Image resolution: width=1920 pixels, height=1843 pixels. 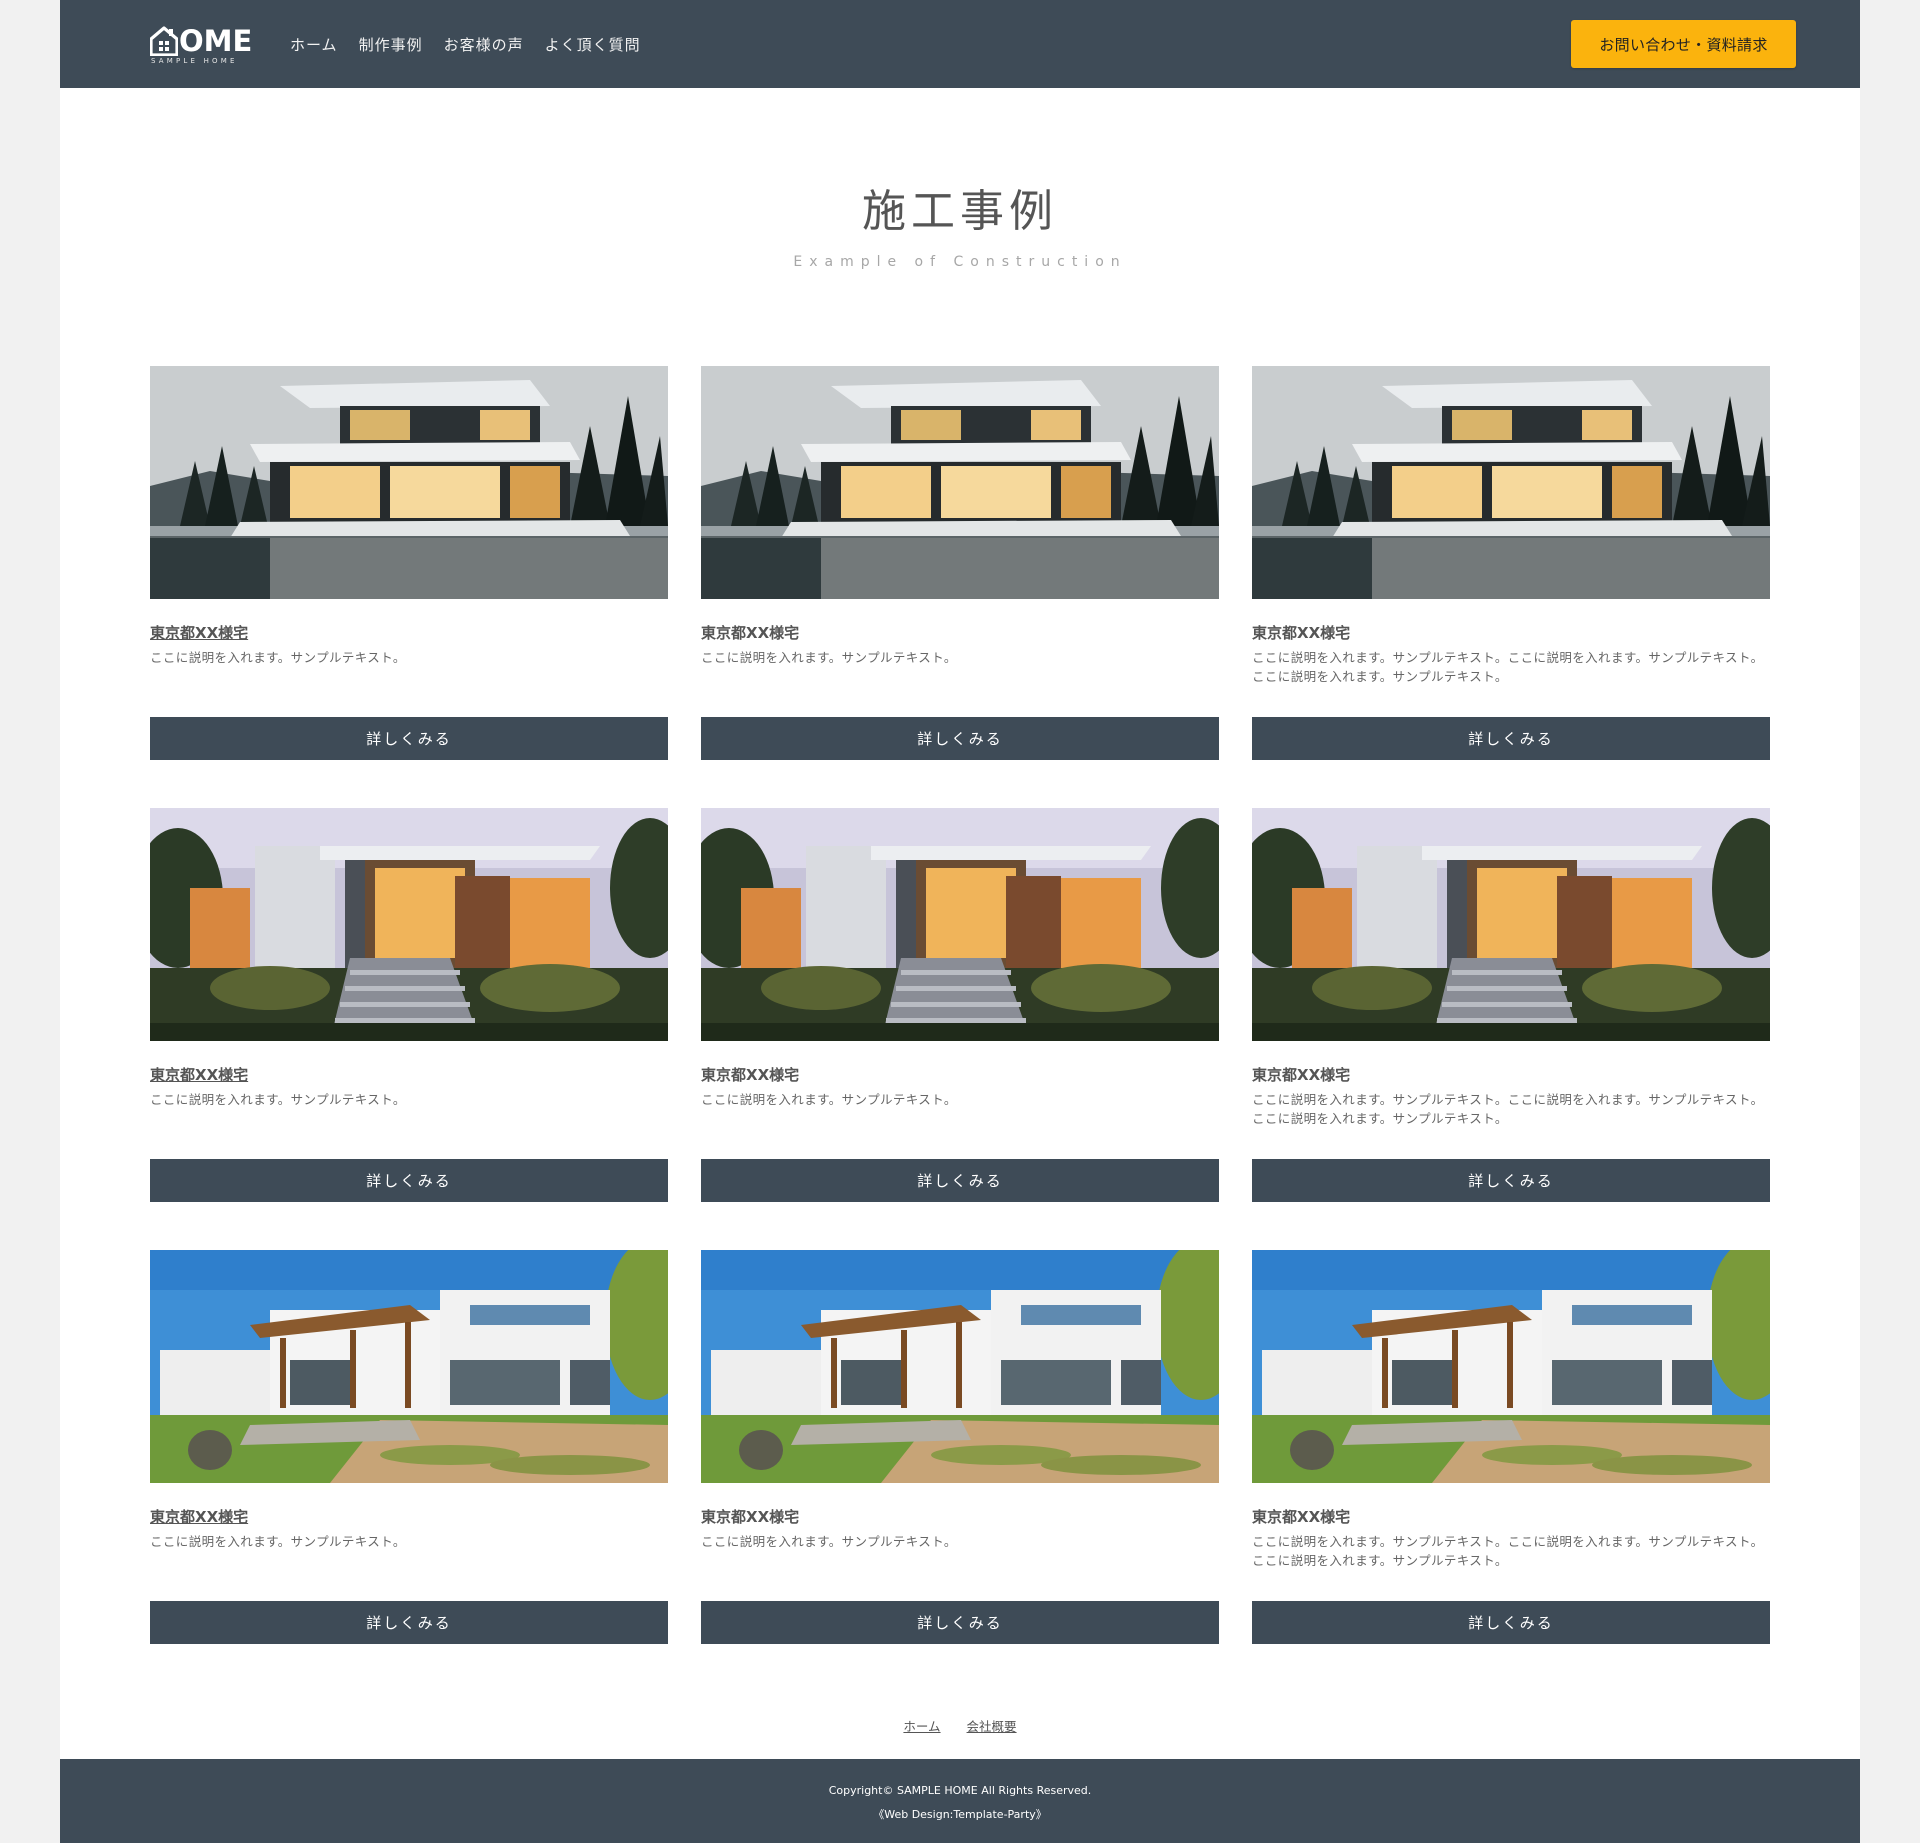 What do you see at coordinates (164, 41) in the screenshot?
I see `house-icon` at bounding box center [164, 41].